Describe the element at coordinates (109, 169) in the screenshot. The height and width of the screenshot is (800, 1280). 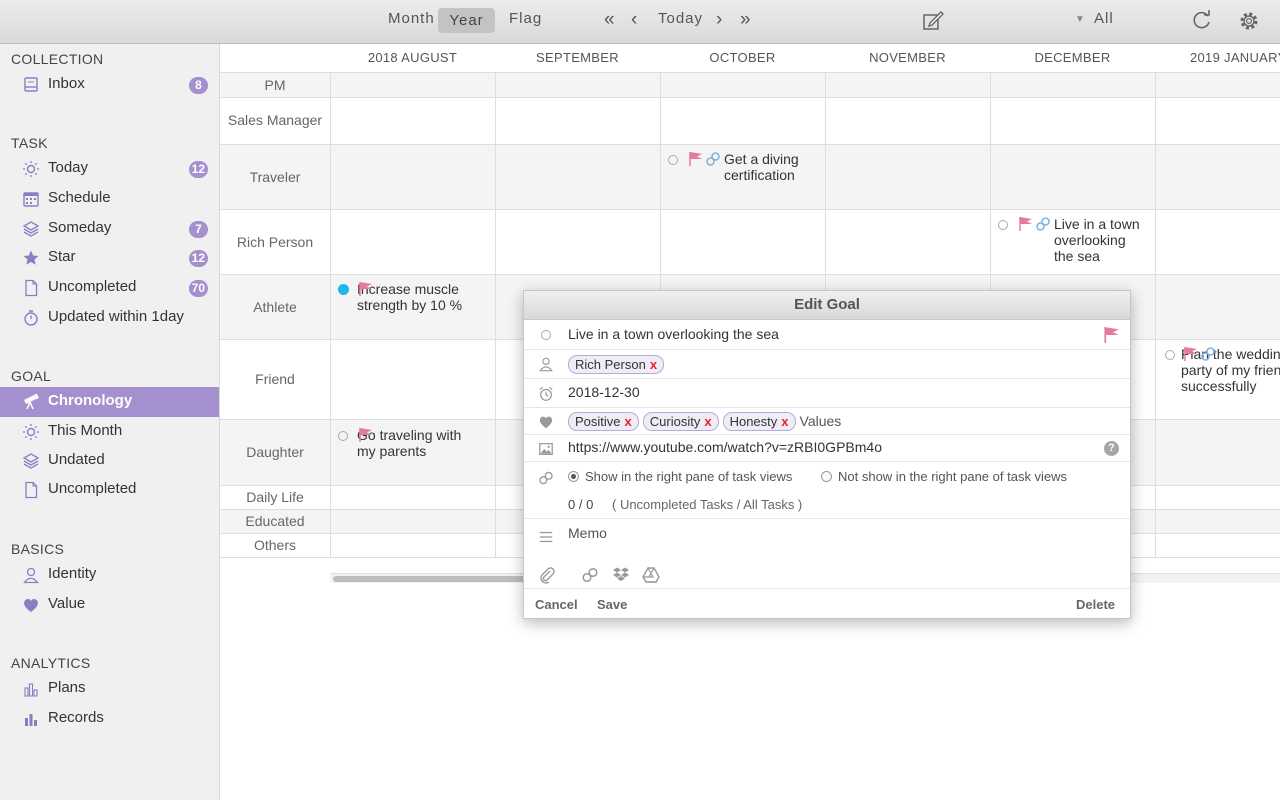
I see `sidebar-item-today: Today 12` at that location.